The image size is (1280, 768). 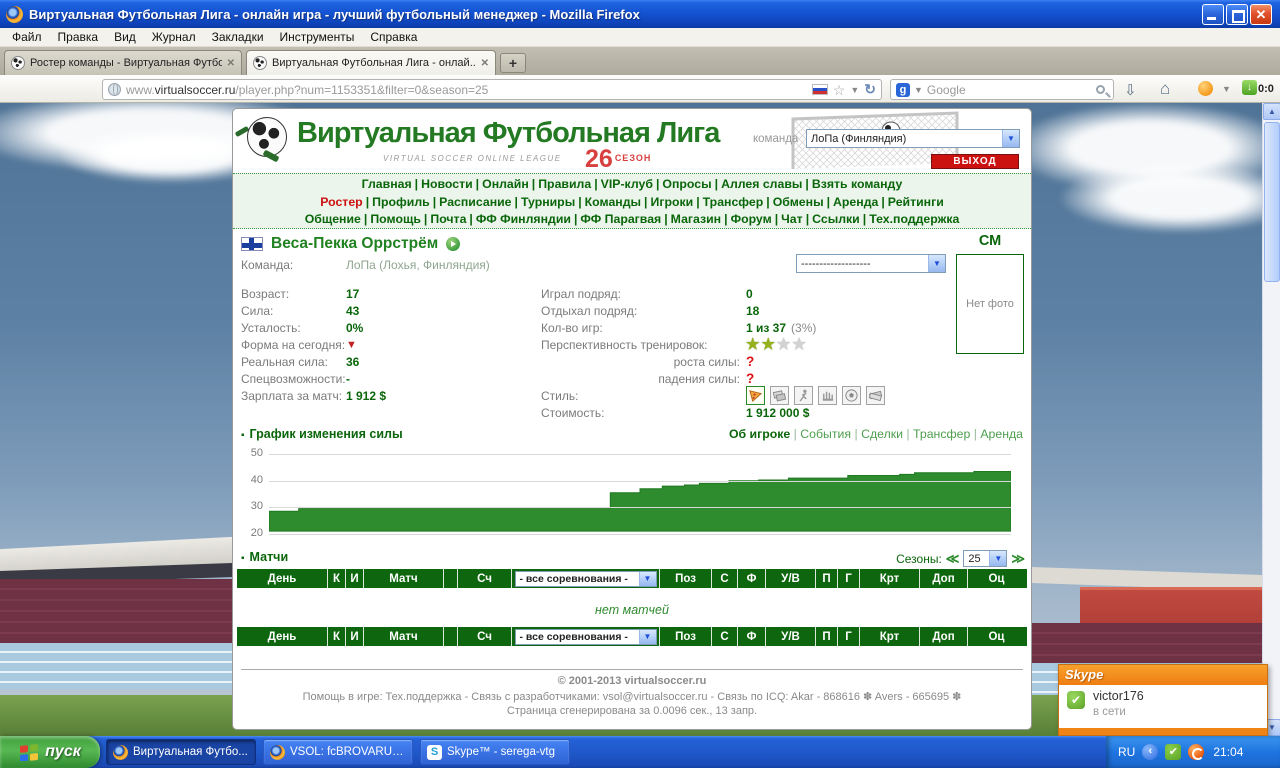 I want to click on team-select: ЛоПа (Финляндия) ▼, so click(x=913, y=138).